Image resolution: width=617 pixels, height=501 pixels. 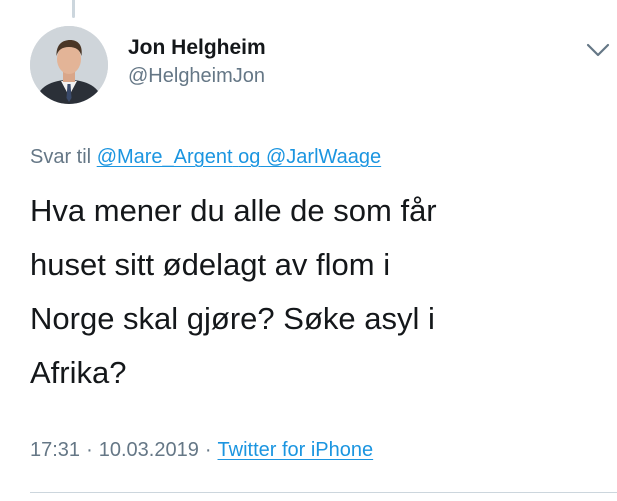 What do you see at coordinates (197, 62) in the screenshot?
I see `tweet-author: Jon Helgheim @HelgheimJon` at bounding box center [197, 62].